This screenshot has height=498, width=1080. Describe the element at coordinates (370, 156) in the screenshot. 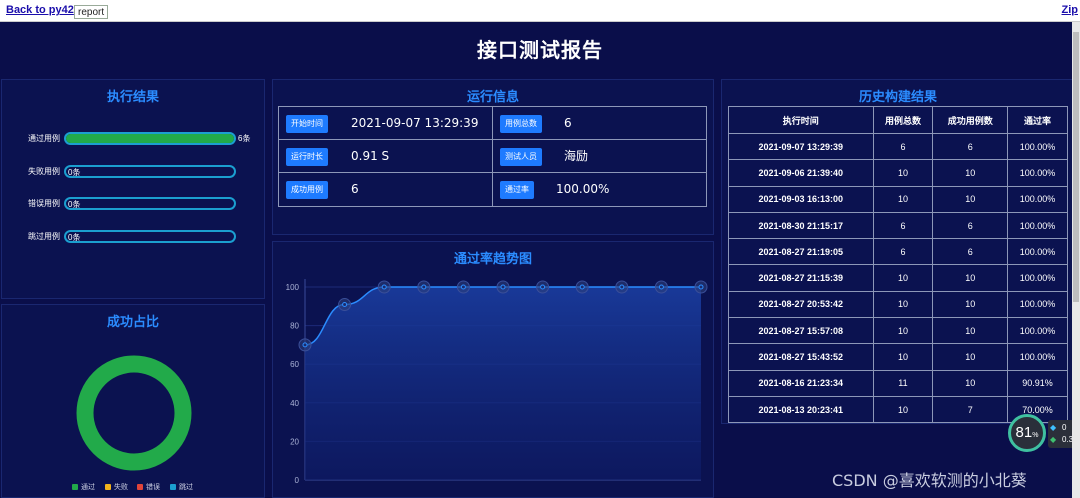

I see `info-value: 0.91 S` at that location.